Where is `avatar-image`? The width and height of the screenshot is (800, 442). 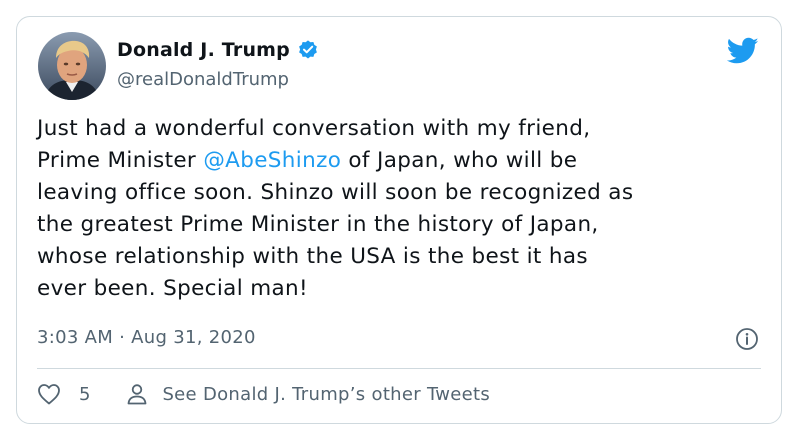
avatar-image is located at coordinates (72, 66).